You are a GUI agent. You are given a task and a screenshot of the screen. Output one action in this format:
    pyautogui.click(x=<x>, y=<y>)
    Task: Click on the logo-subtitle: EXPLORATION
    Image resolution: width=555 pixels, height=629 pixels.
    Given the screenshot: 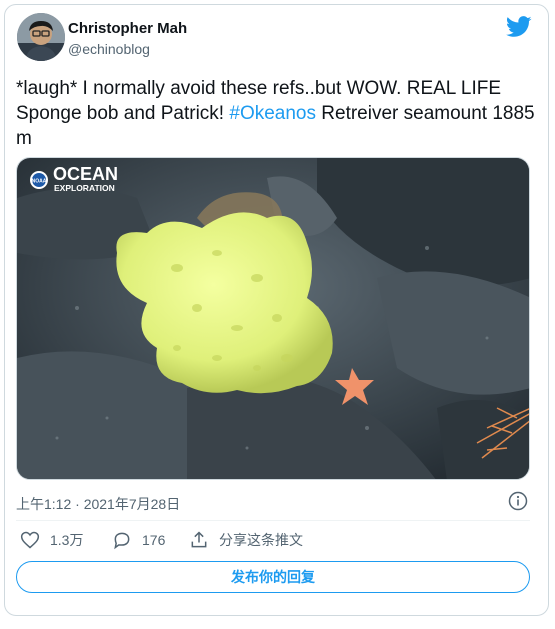 What is the action you would take?
    pyautogui.click(x=84, y=188)
    